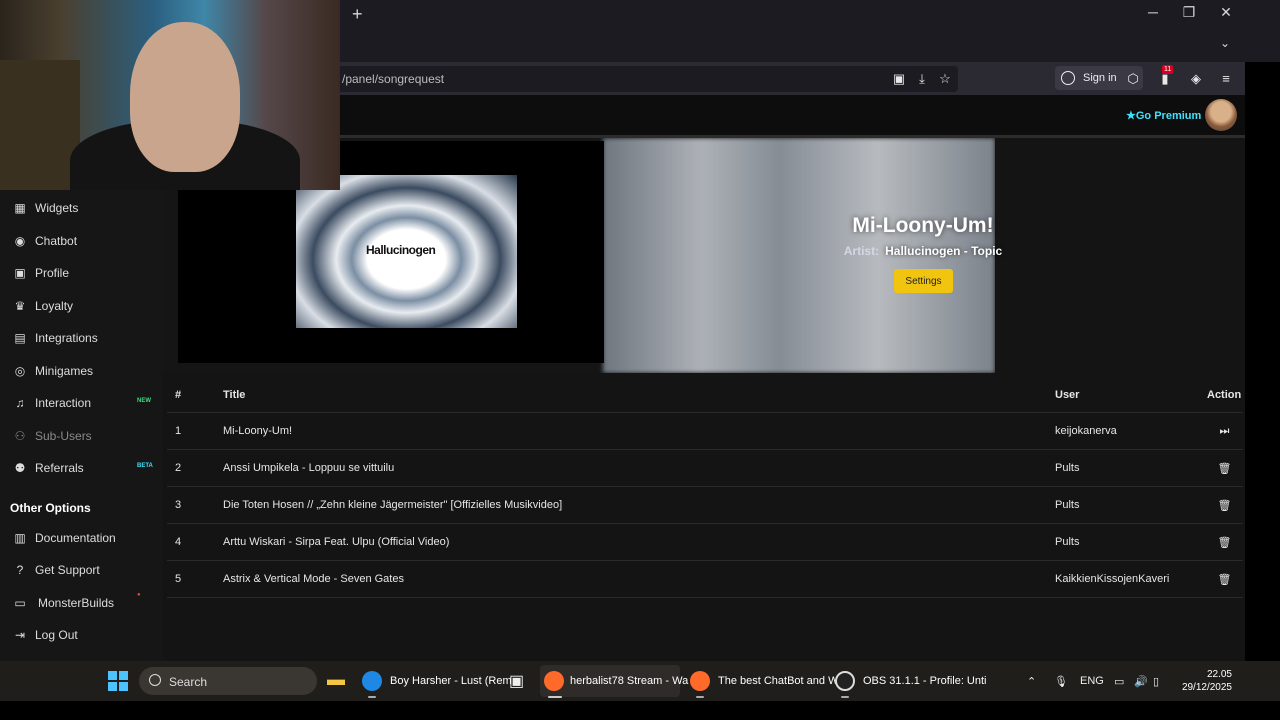 The height and width of the screenshot is (720, 1280). What do you see at coordinates (336, 679) in the screenshot?
I see `file-explorer-icon: ▬` at bounding box center [336, 679].